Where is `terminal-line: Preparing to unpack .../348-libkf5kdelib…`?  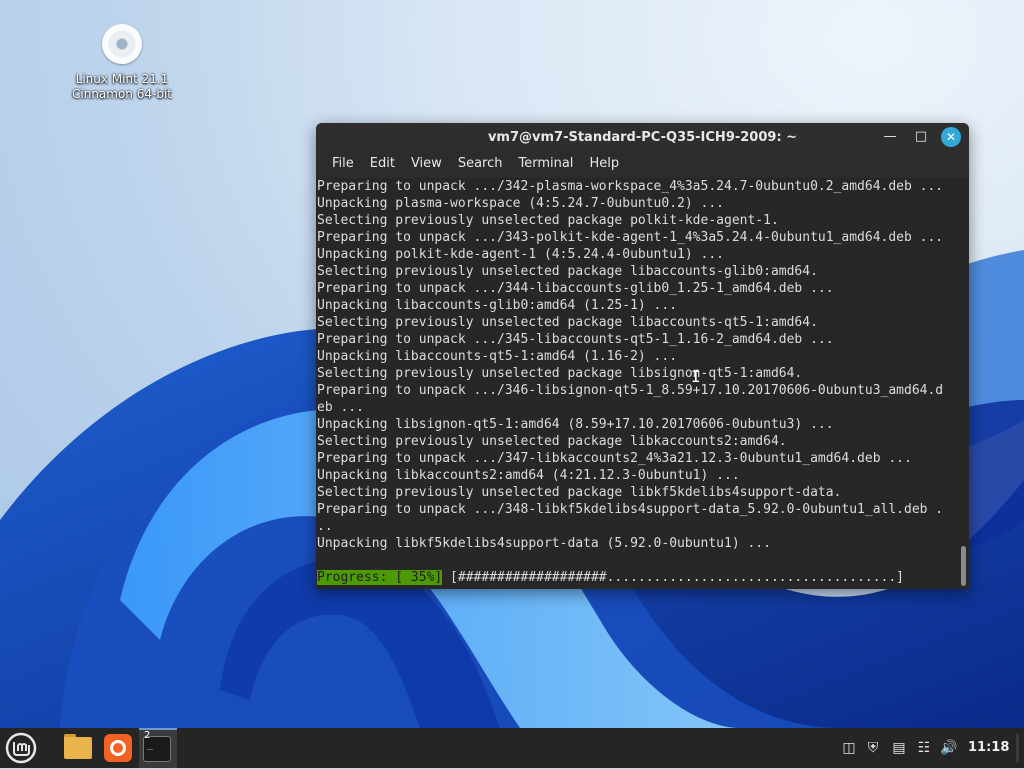
terminal-line: Preparing to unpack .../348-libkf5kdelib… is located at coordinates (630, 509).